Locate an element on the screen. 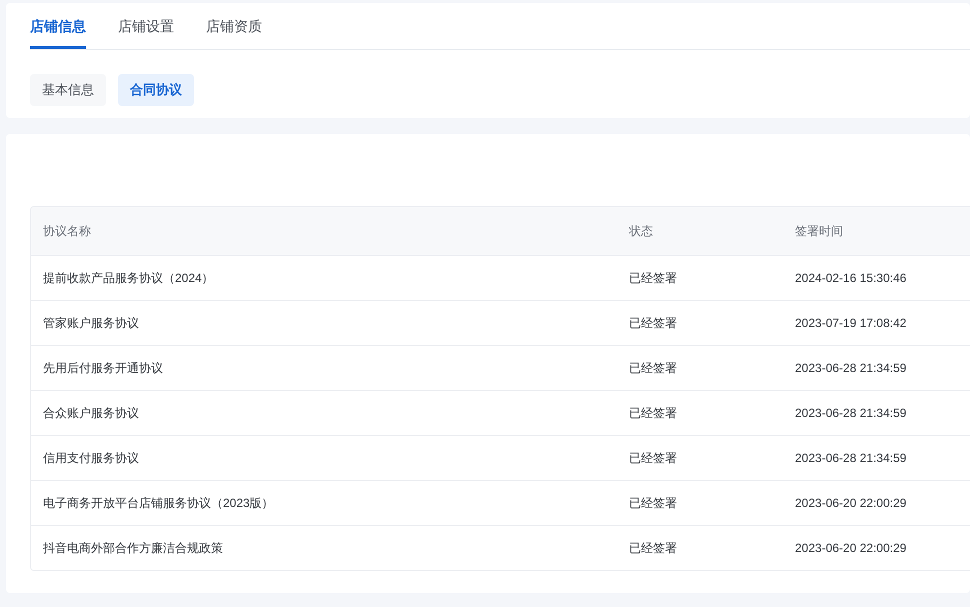 Image resolution: width=970 pixels, height=607 pixels. subtab-button: 合同协议 is located at coordinates (156, 90).